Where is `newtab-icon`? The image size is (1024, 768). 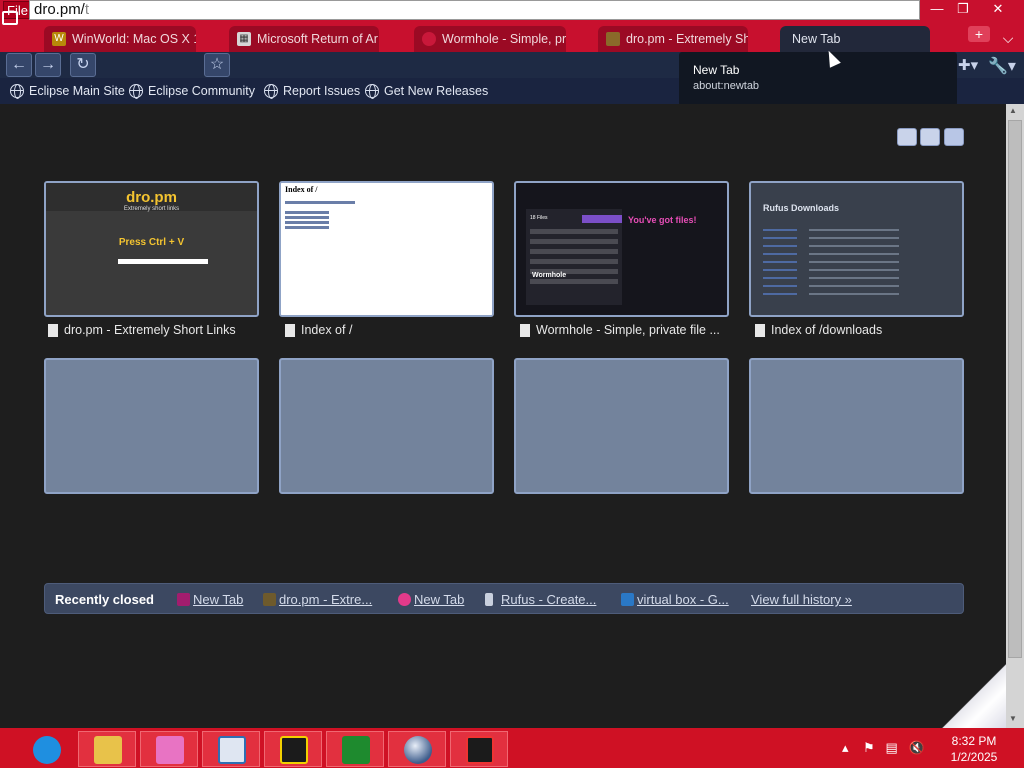 newtab-icon is located at coordinates (183, 599).